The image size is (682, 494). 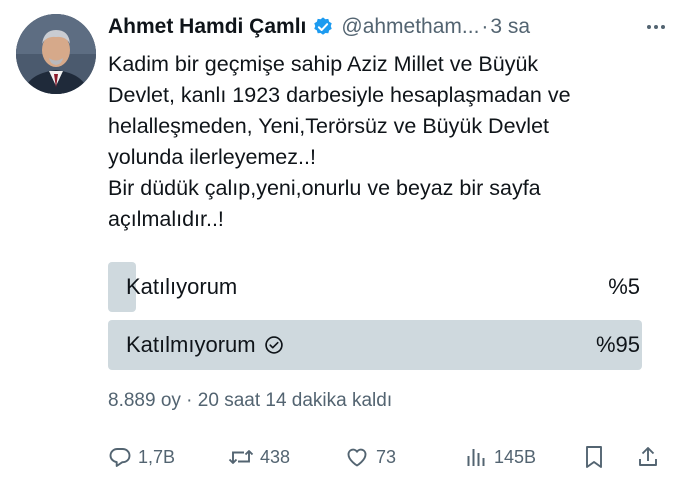 I want to click on views-button: 145B, so click(x=500, y=457).